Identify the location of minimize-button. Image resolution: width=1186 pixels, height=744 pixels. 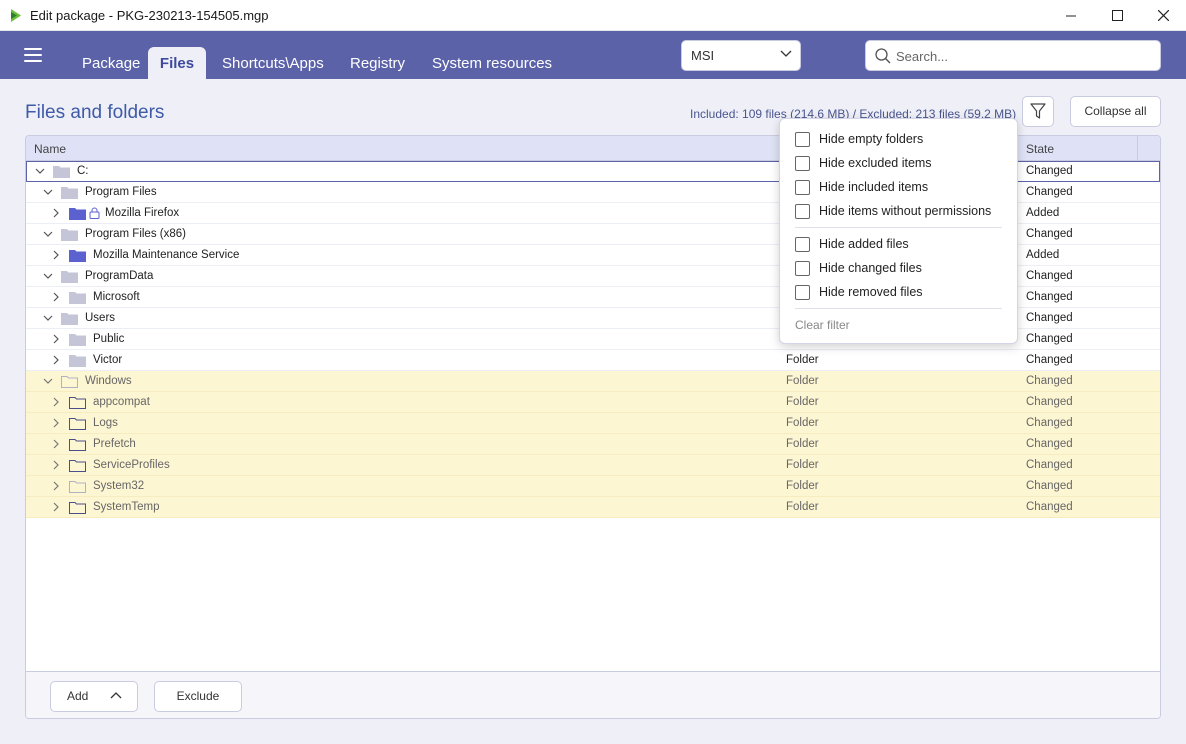
(1071, 15).